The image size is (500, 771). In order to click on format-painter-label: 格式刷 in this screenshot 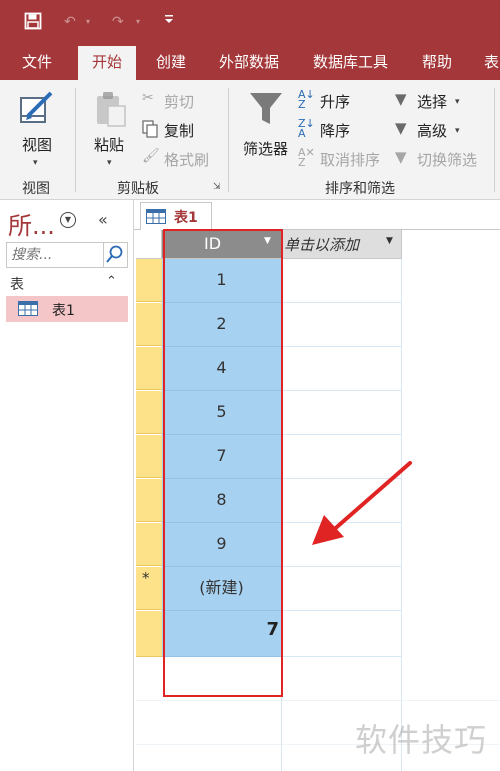, I will do `click(187, 160)`.